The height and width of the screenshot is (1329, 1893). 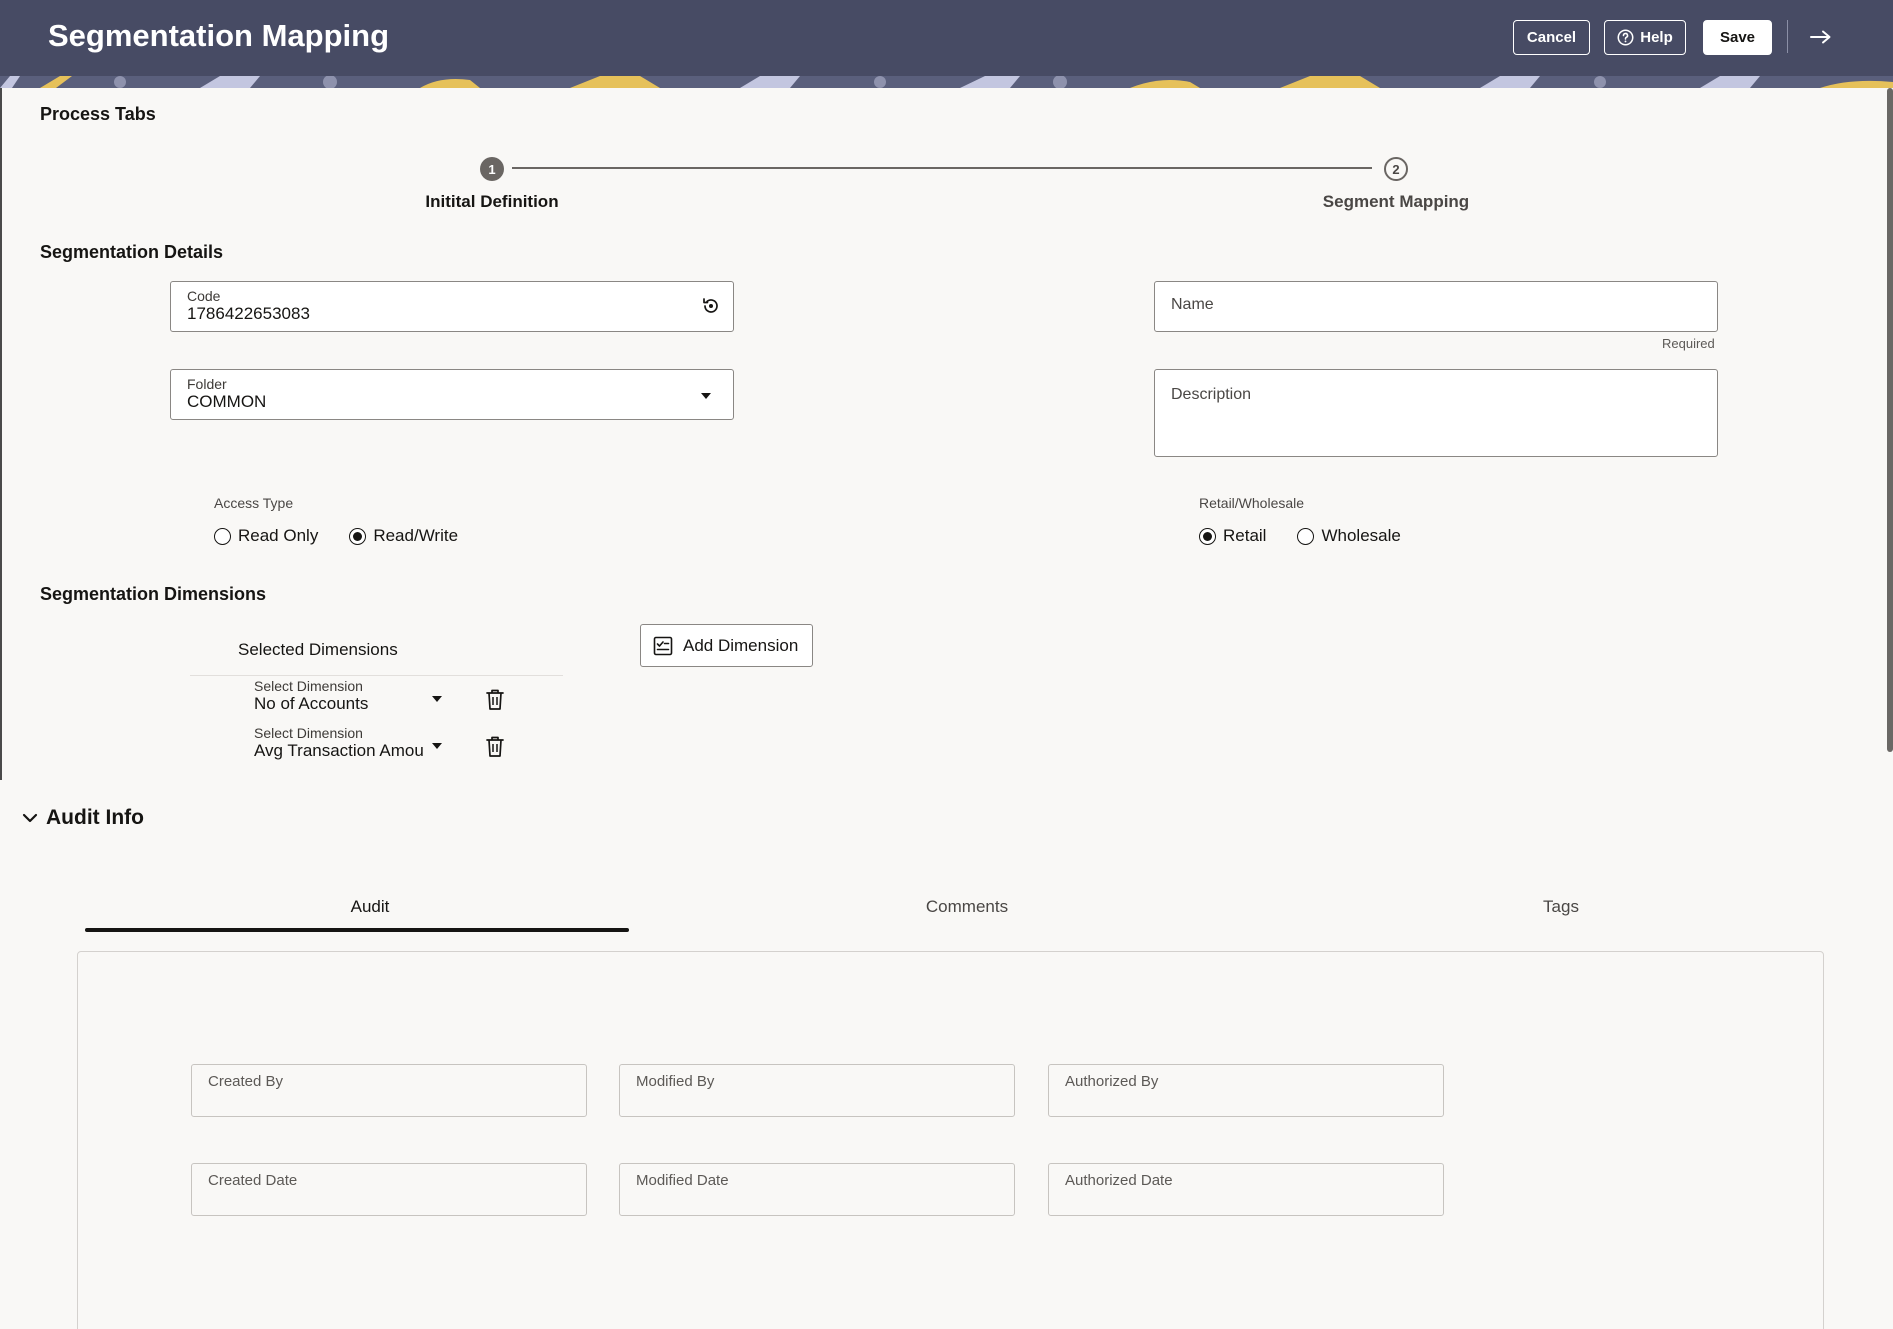 What do you see at coordinates (153, 594) in the screenshot?
I see `segmentation-dimensions-title: Segmentation Dimensions` at bounding box center [153, 594].